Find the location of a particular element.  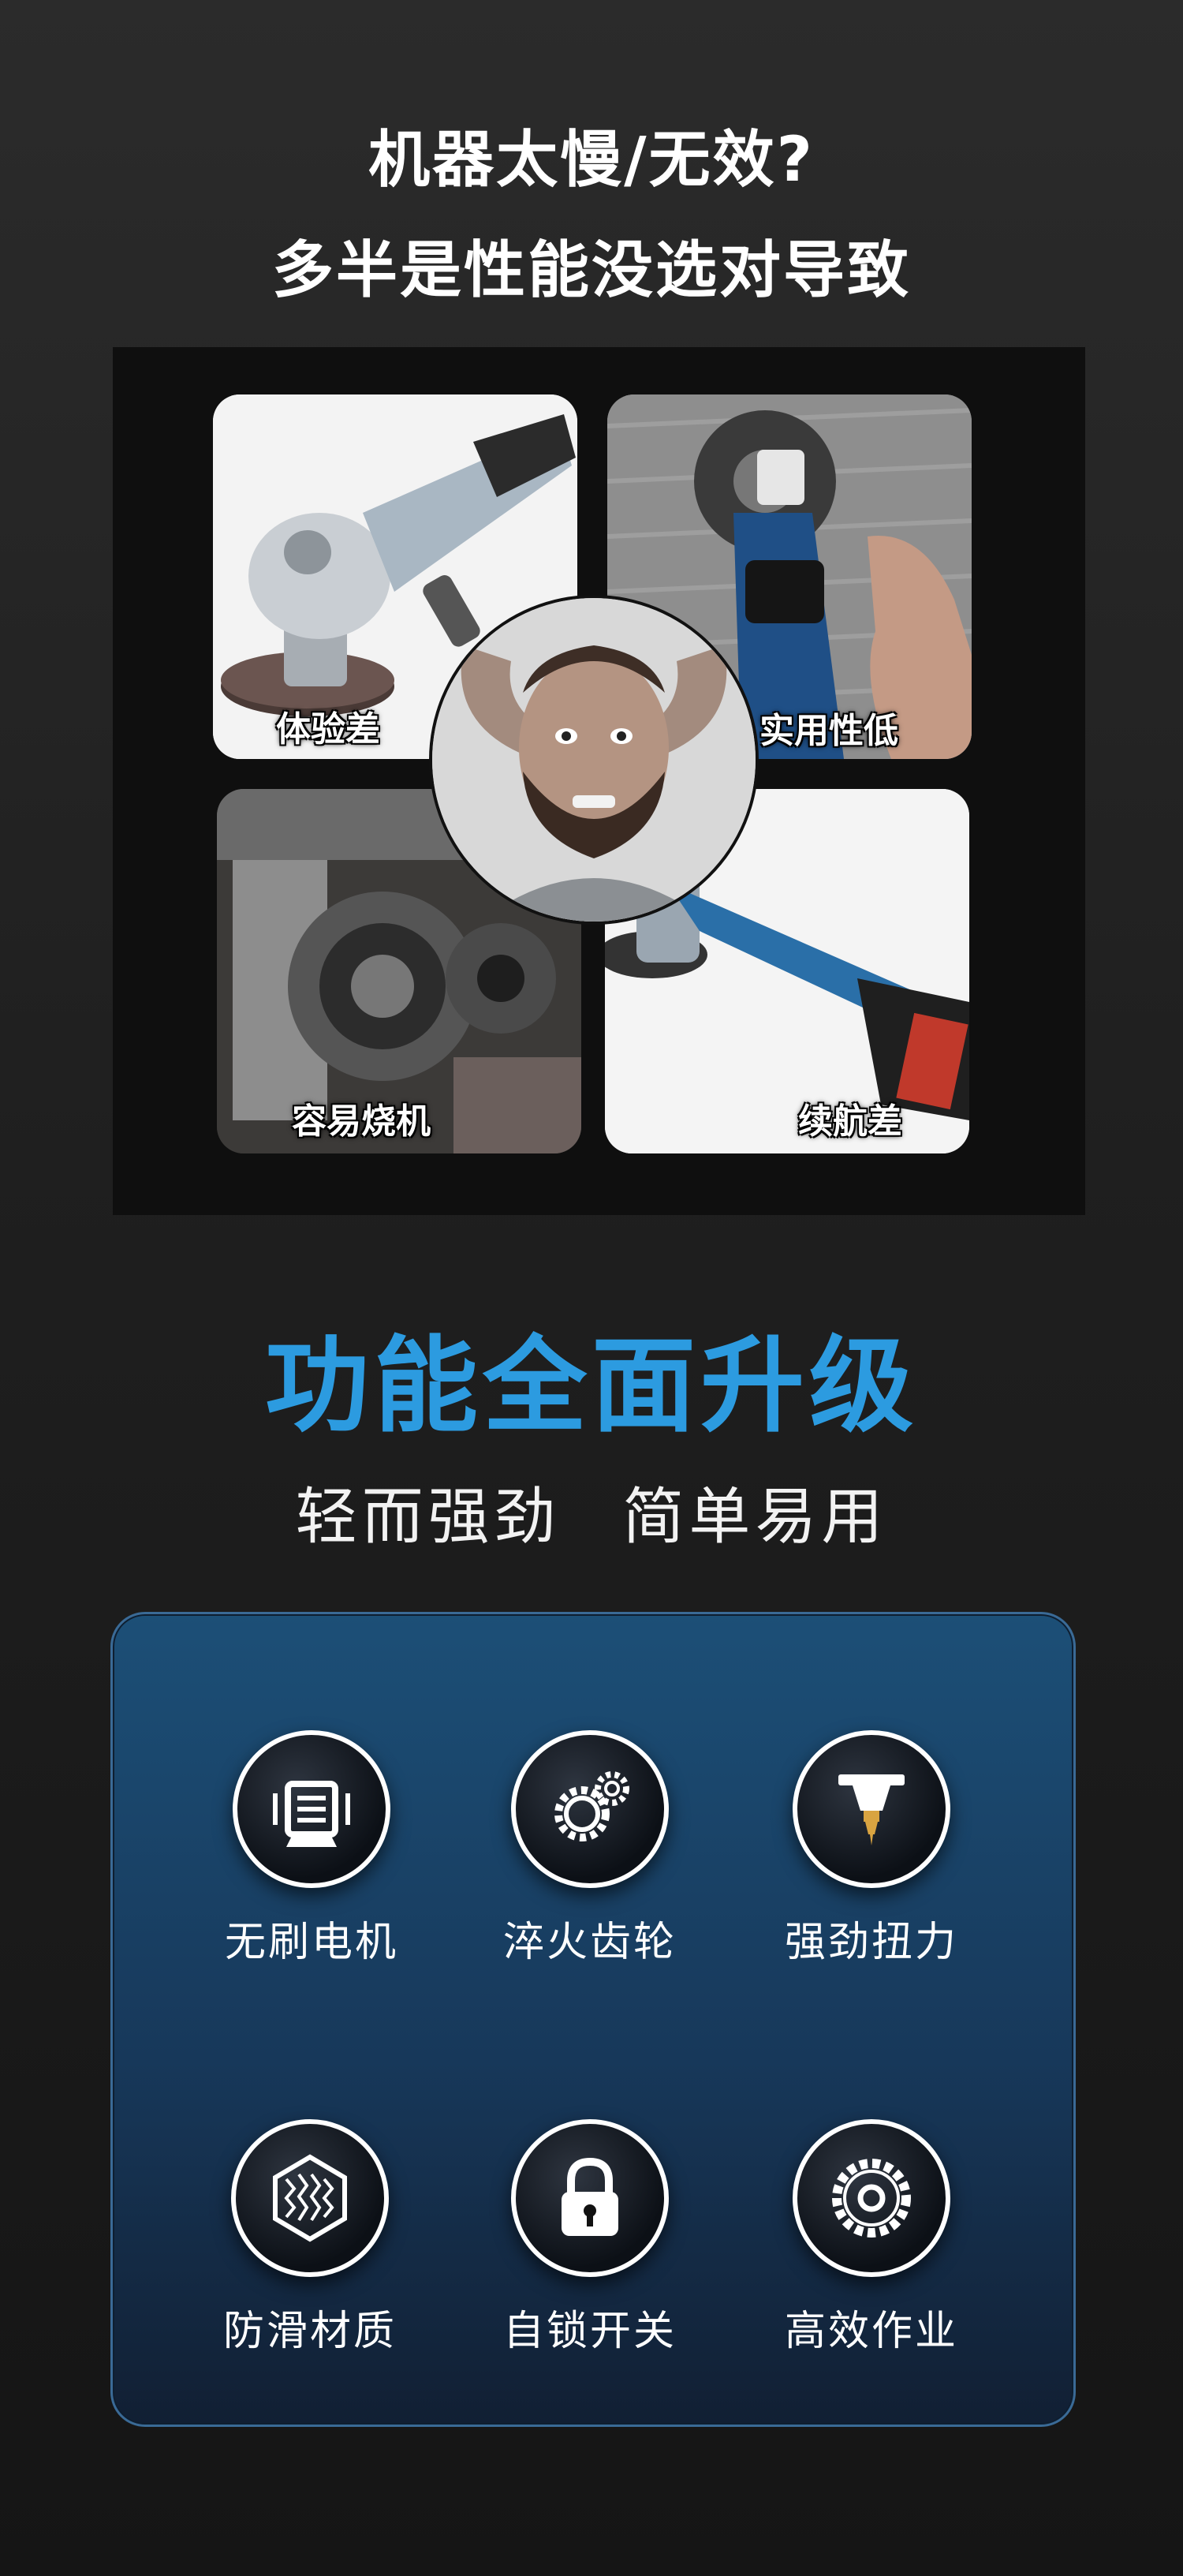

anti-slip-texture-icon is located at coordinates (310, 2198).